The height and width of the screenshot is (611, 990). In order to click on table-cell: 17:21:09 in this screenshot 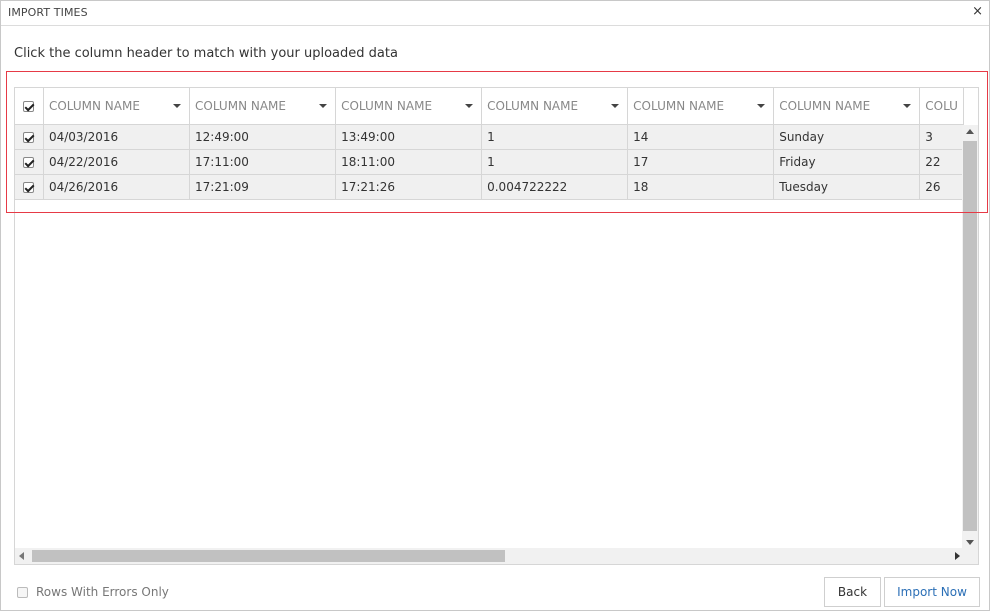, I will do `click(263, 187)`.